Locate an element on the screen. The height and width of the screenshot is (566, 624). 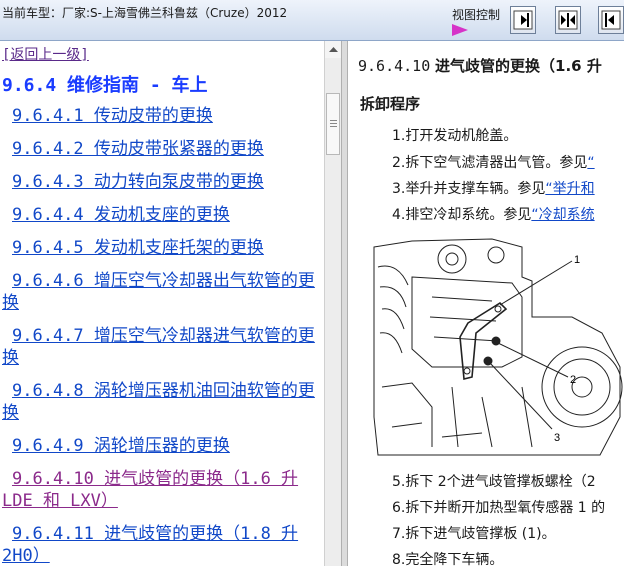
step-reference-link: “举升和 is located at coordinates (569, 189).